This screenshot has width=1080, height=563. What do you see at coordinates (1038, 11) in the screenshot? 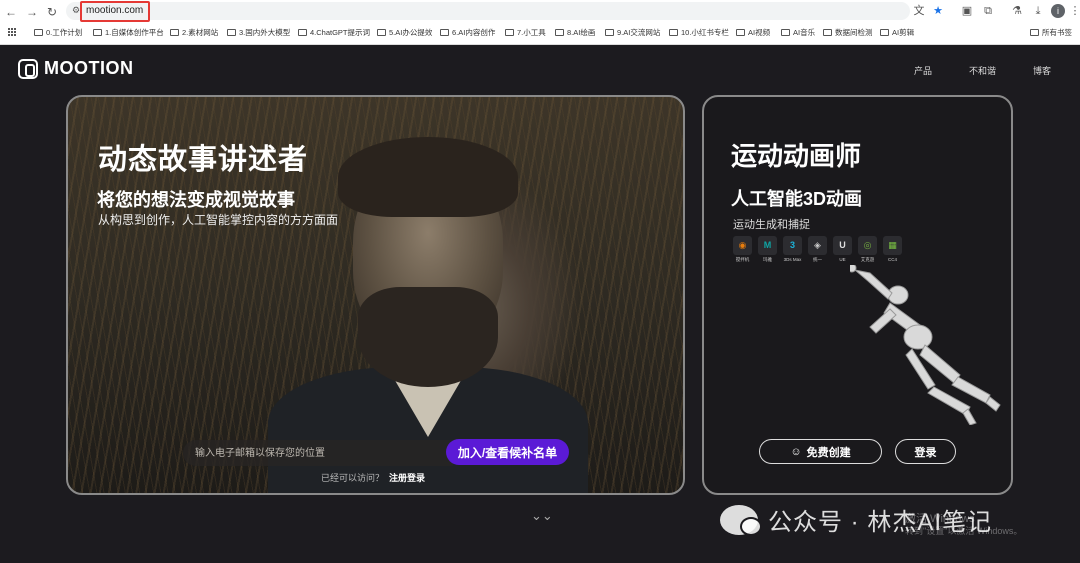
I see `download-icon: ⤓` at bounding box center [1038, 11].